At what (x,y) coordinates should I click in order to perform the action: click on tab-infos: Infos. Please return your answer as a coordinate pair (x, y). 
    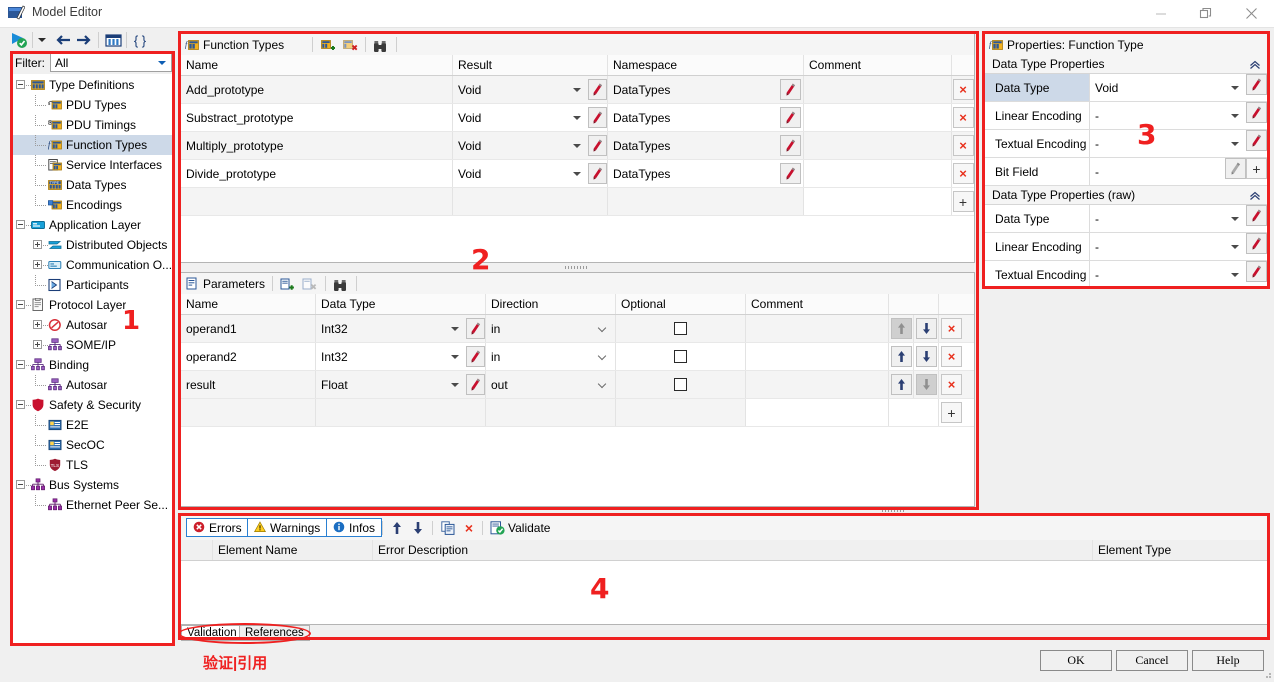
    Looking at the image, I should click on (354, 527).